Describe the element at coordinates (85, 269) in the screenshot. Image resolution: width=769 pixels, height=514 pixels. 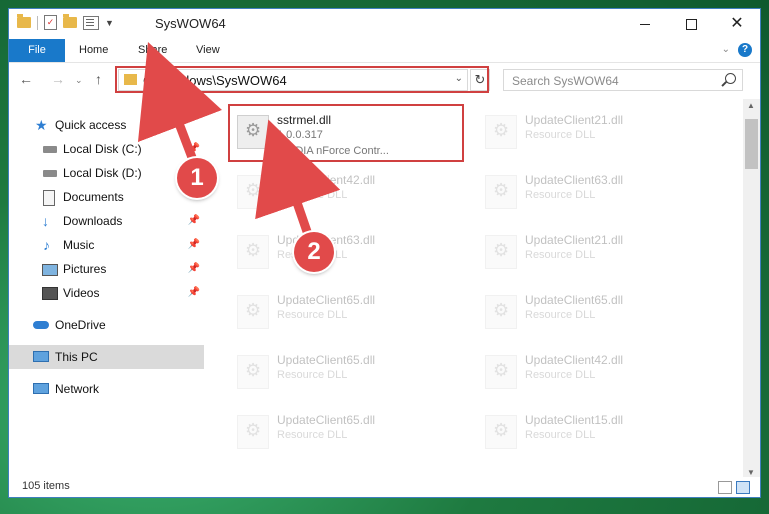
I see `sidebar-item-label: Pictures` at that location.